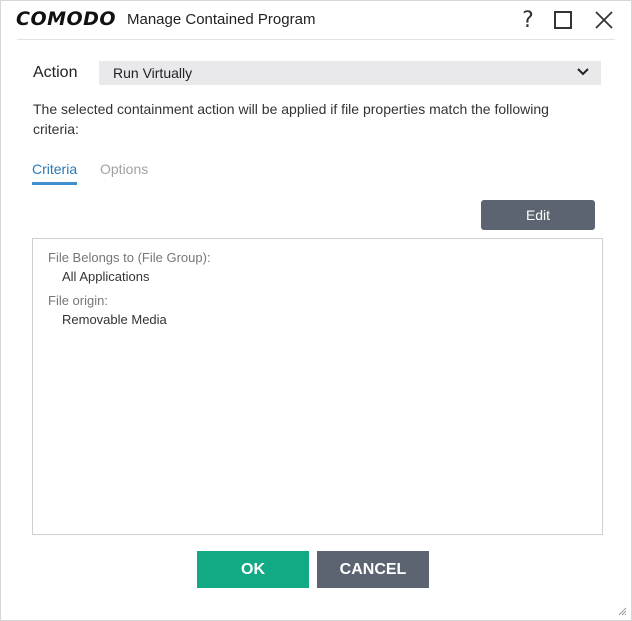  What do you see at coordinates (54, 169) in the screenshot?
I see `tab-criteria: Criteria` at bounding box center [54, 169].